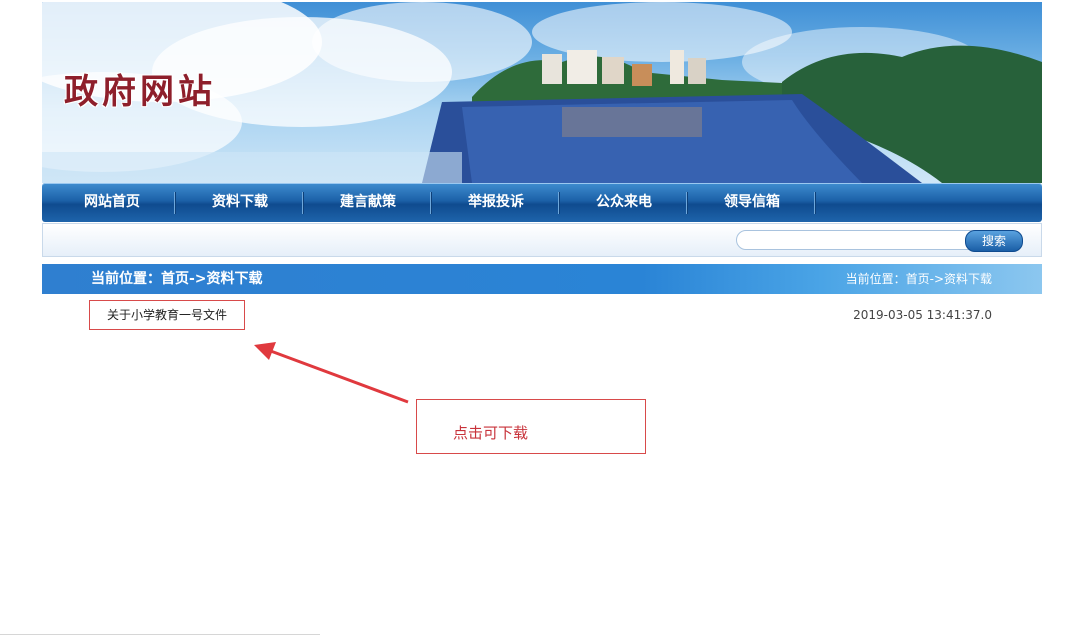 The width and height of the screenshot is (1083, 637). What do you see at coordinates (858, 240) in the screenshot?
I see `search-input` at bounding box center [858, 240].